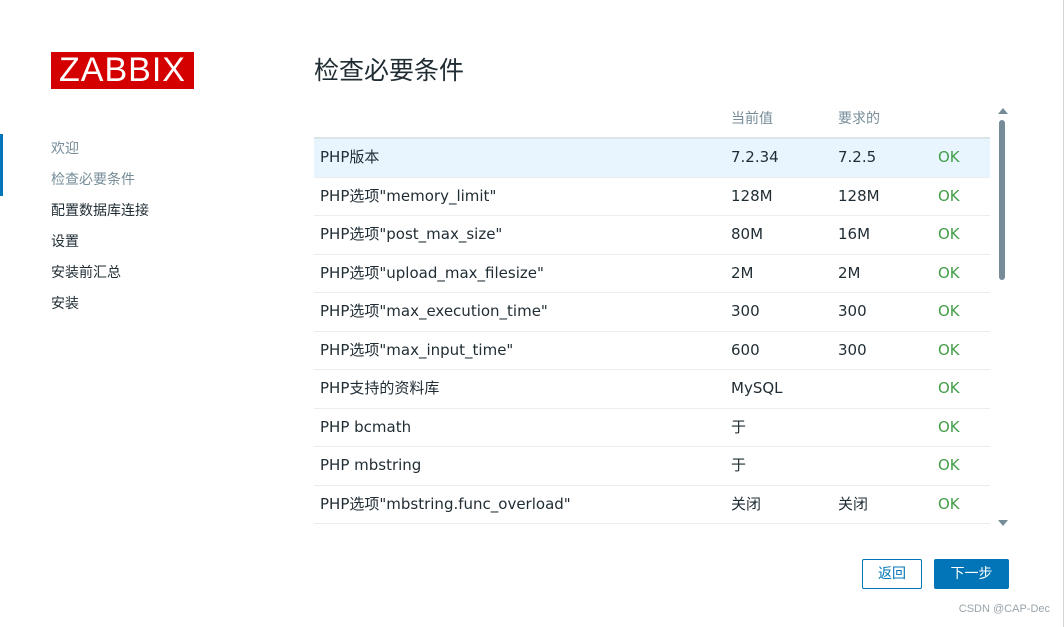 The image size is (1064, 627). Describe the element at coordinates (445, 503) in the screenshot. I see `row-name: PHP选项"mbstring.func_overload"` at that location.